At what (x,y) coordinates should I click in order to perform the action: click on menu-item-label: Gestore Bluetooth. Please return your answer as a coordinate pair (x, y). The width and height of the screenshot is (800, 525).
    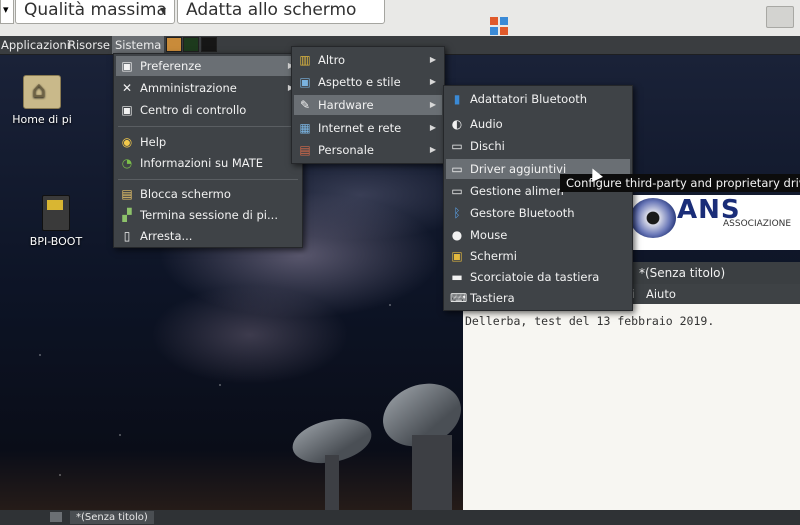
    Looking at the image, I should click on (522, 213).